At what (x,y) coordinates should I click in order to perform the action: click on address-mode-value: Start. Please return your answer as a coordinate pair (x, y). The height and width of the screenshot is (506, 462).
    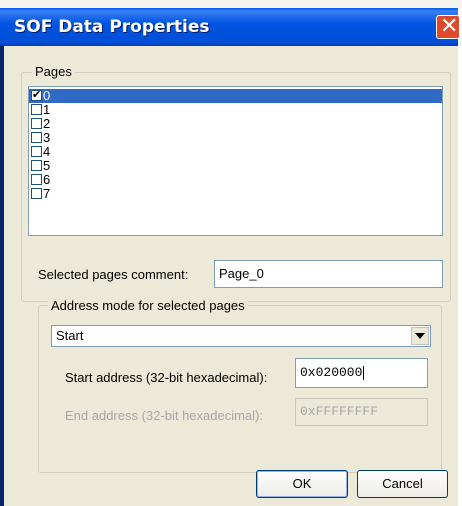
    Looking at the image, I should click on (70, 335).